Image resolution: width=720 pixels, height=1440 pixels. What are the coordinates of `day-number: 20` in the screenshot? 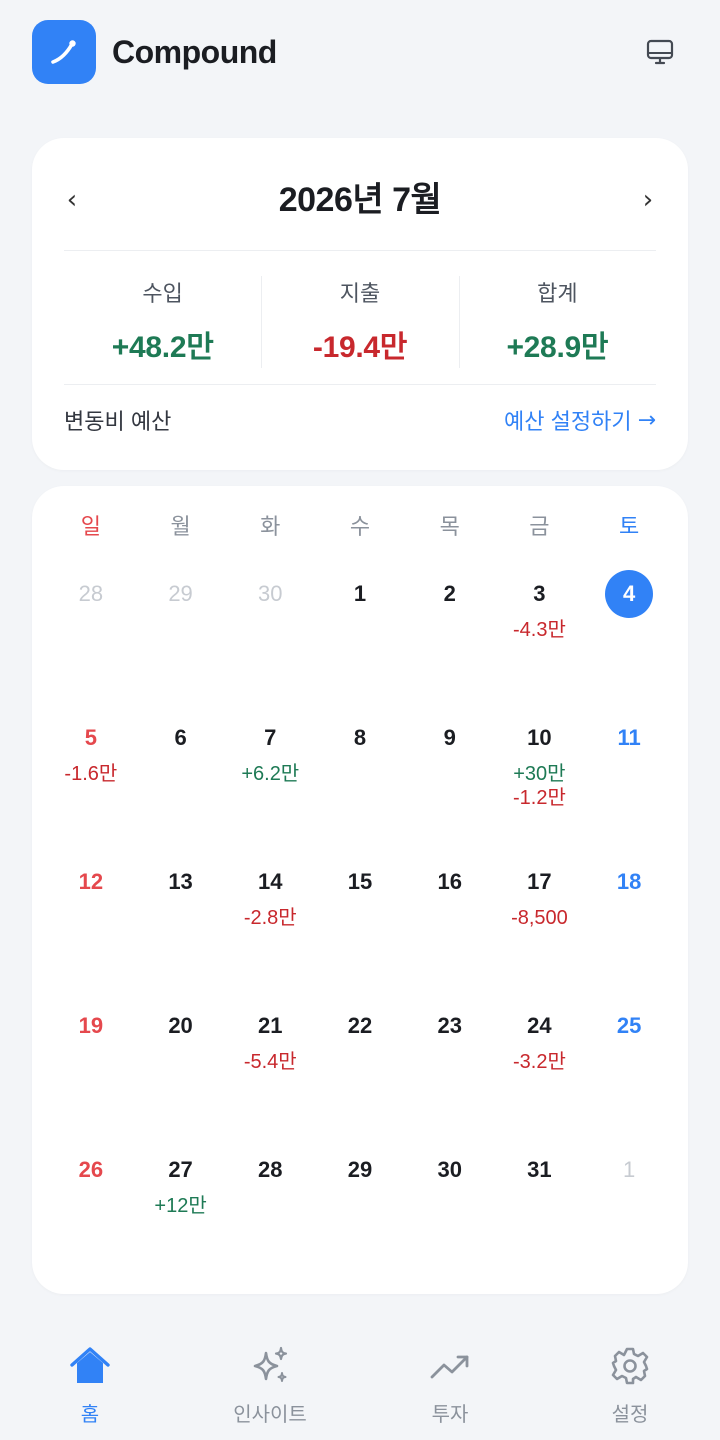 It's located at (180, 1025).